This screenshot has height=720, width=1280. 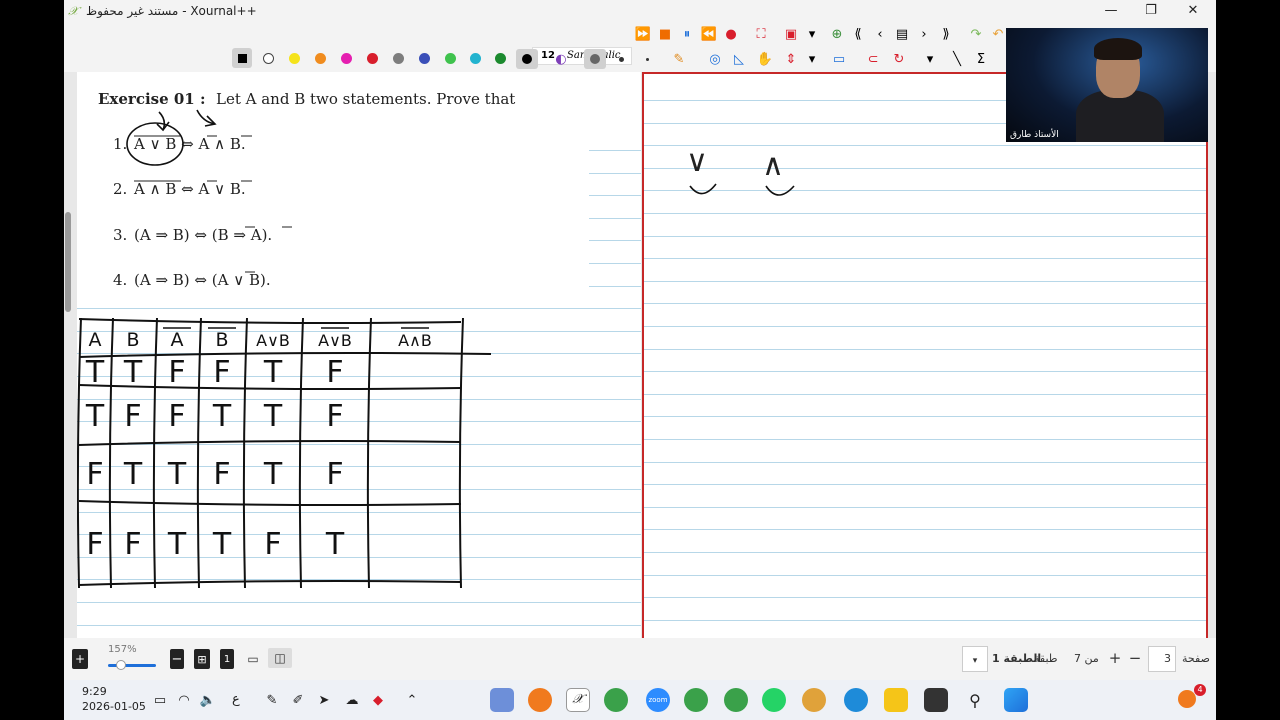 I want to click on minimize-button: —, so click(x=1111, y=11).